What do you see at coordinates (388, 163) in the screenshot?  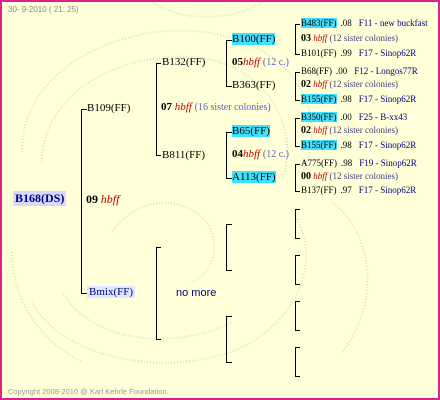 I see `ancestor-source: F19 - Sinop62R` at bounding box center [388, 163].